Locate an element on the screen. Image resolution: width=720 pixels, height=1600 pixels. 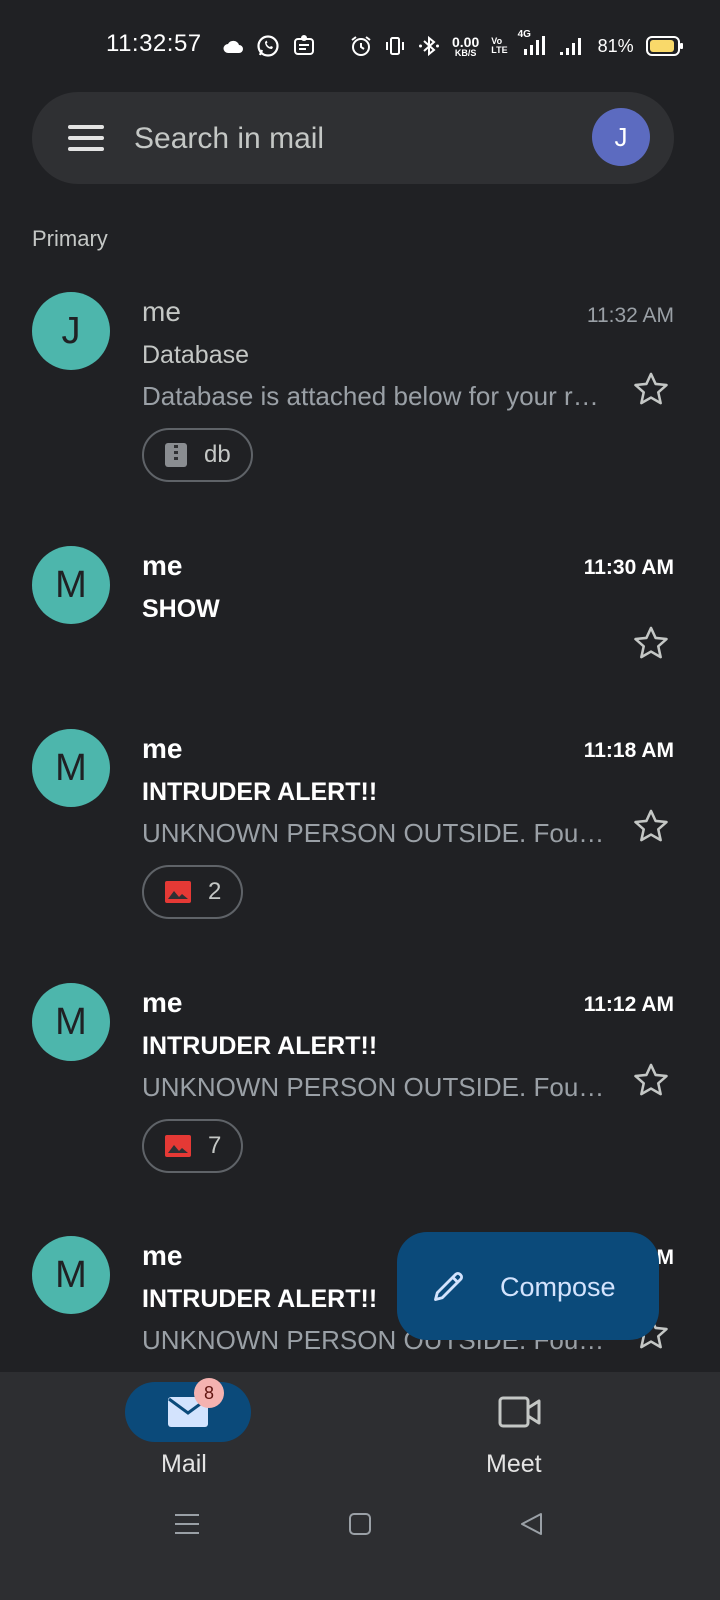
search-input: Search in mail is located at coordinates (229, 139).